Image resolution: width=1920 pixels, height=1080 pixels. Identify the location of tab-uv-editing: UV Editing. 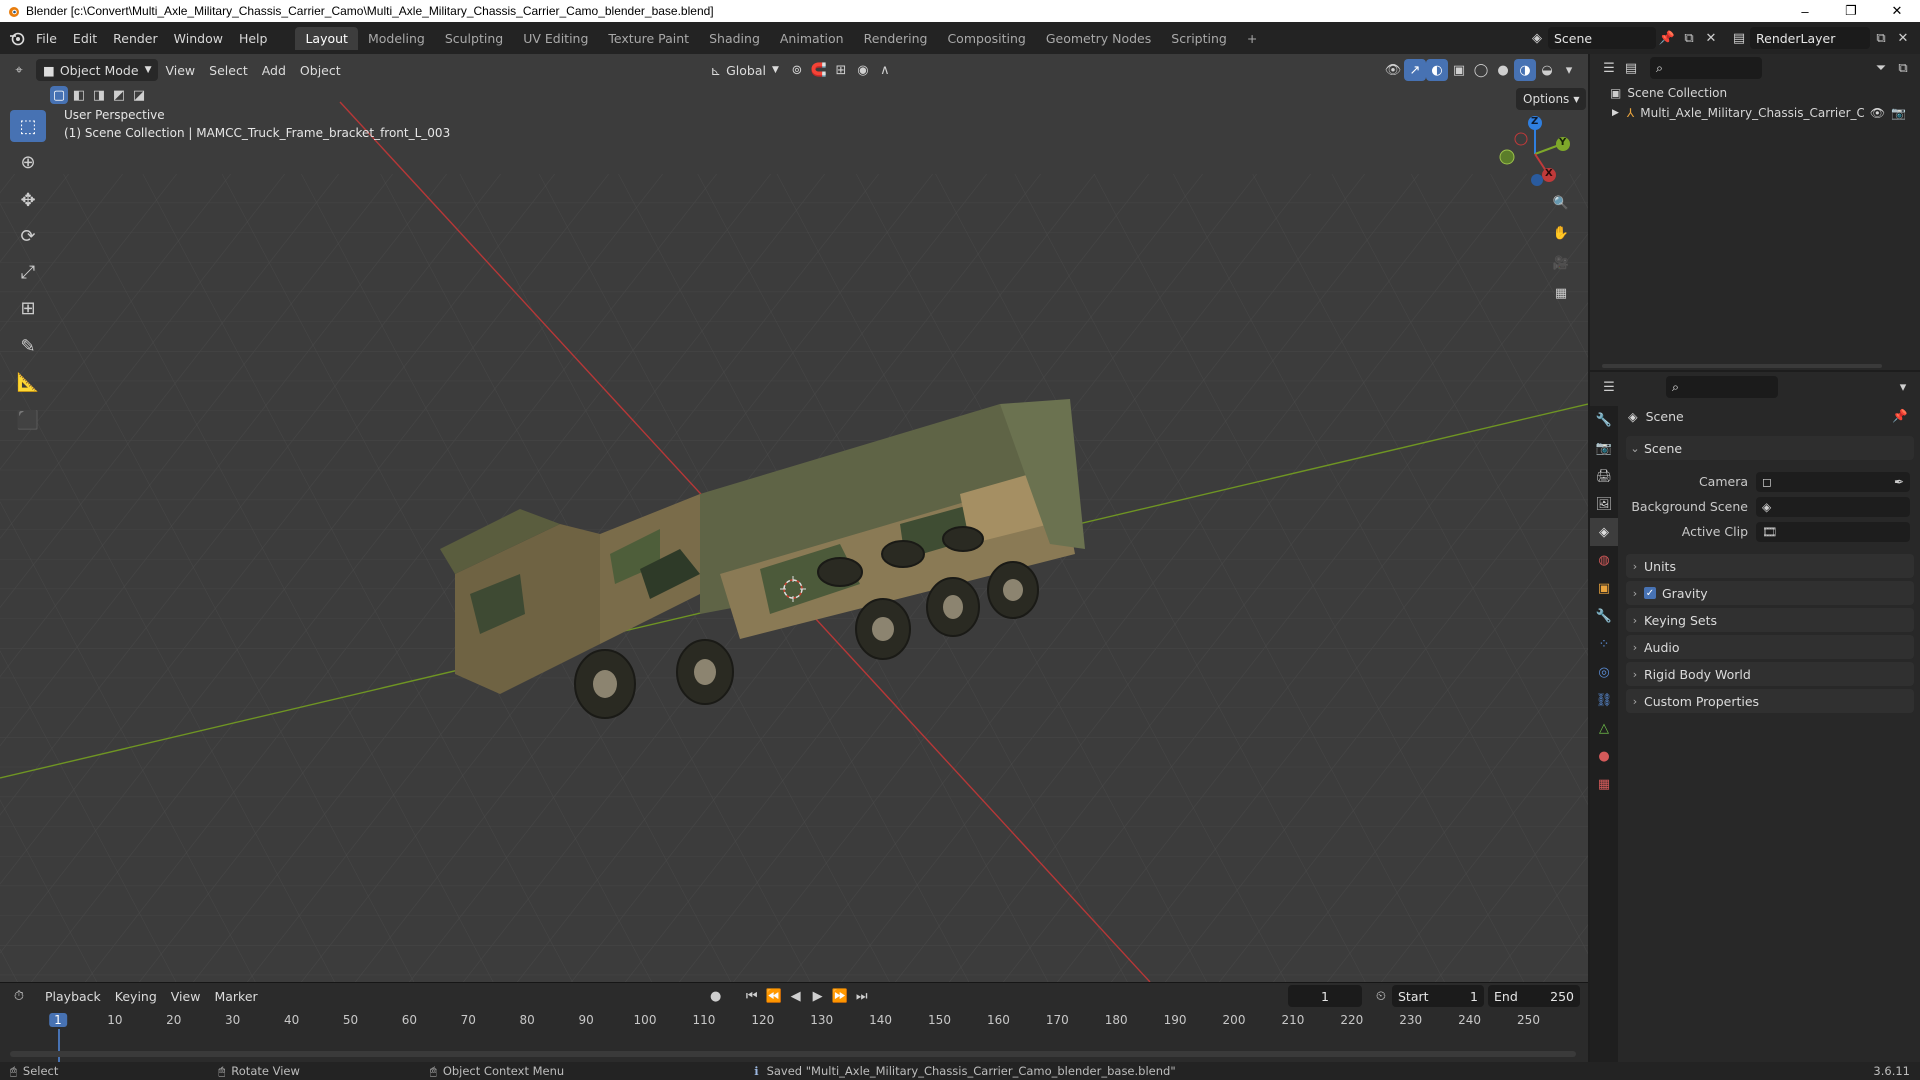
(555, 38).